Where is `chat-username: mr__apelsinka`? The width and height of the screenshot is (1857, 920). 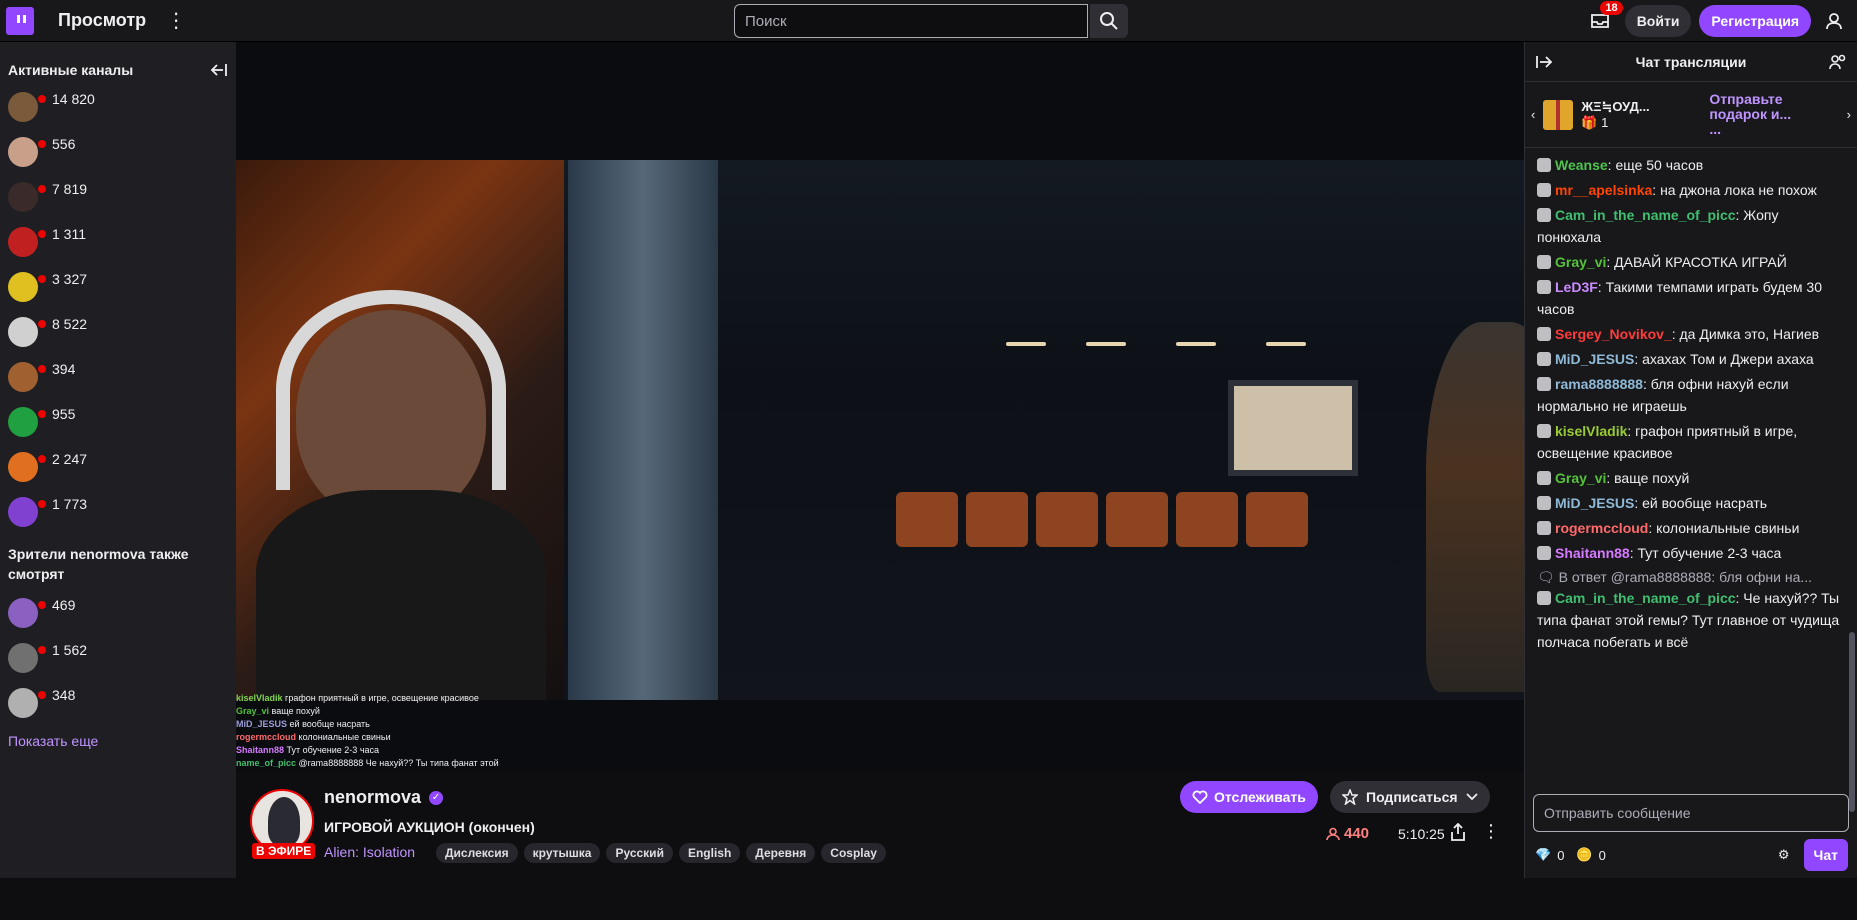 chat-username: mr__apelsinka is located at coordinates (1603, 190).